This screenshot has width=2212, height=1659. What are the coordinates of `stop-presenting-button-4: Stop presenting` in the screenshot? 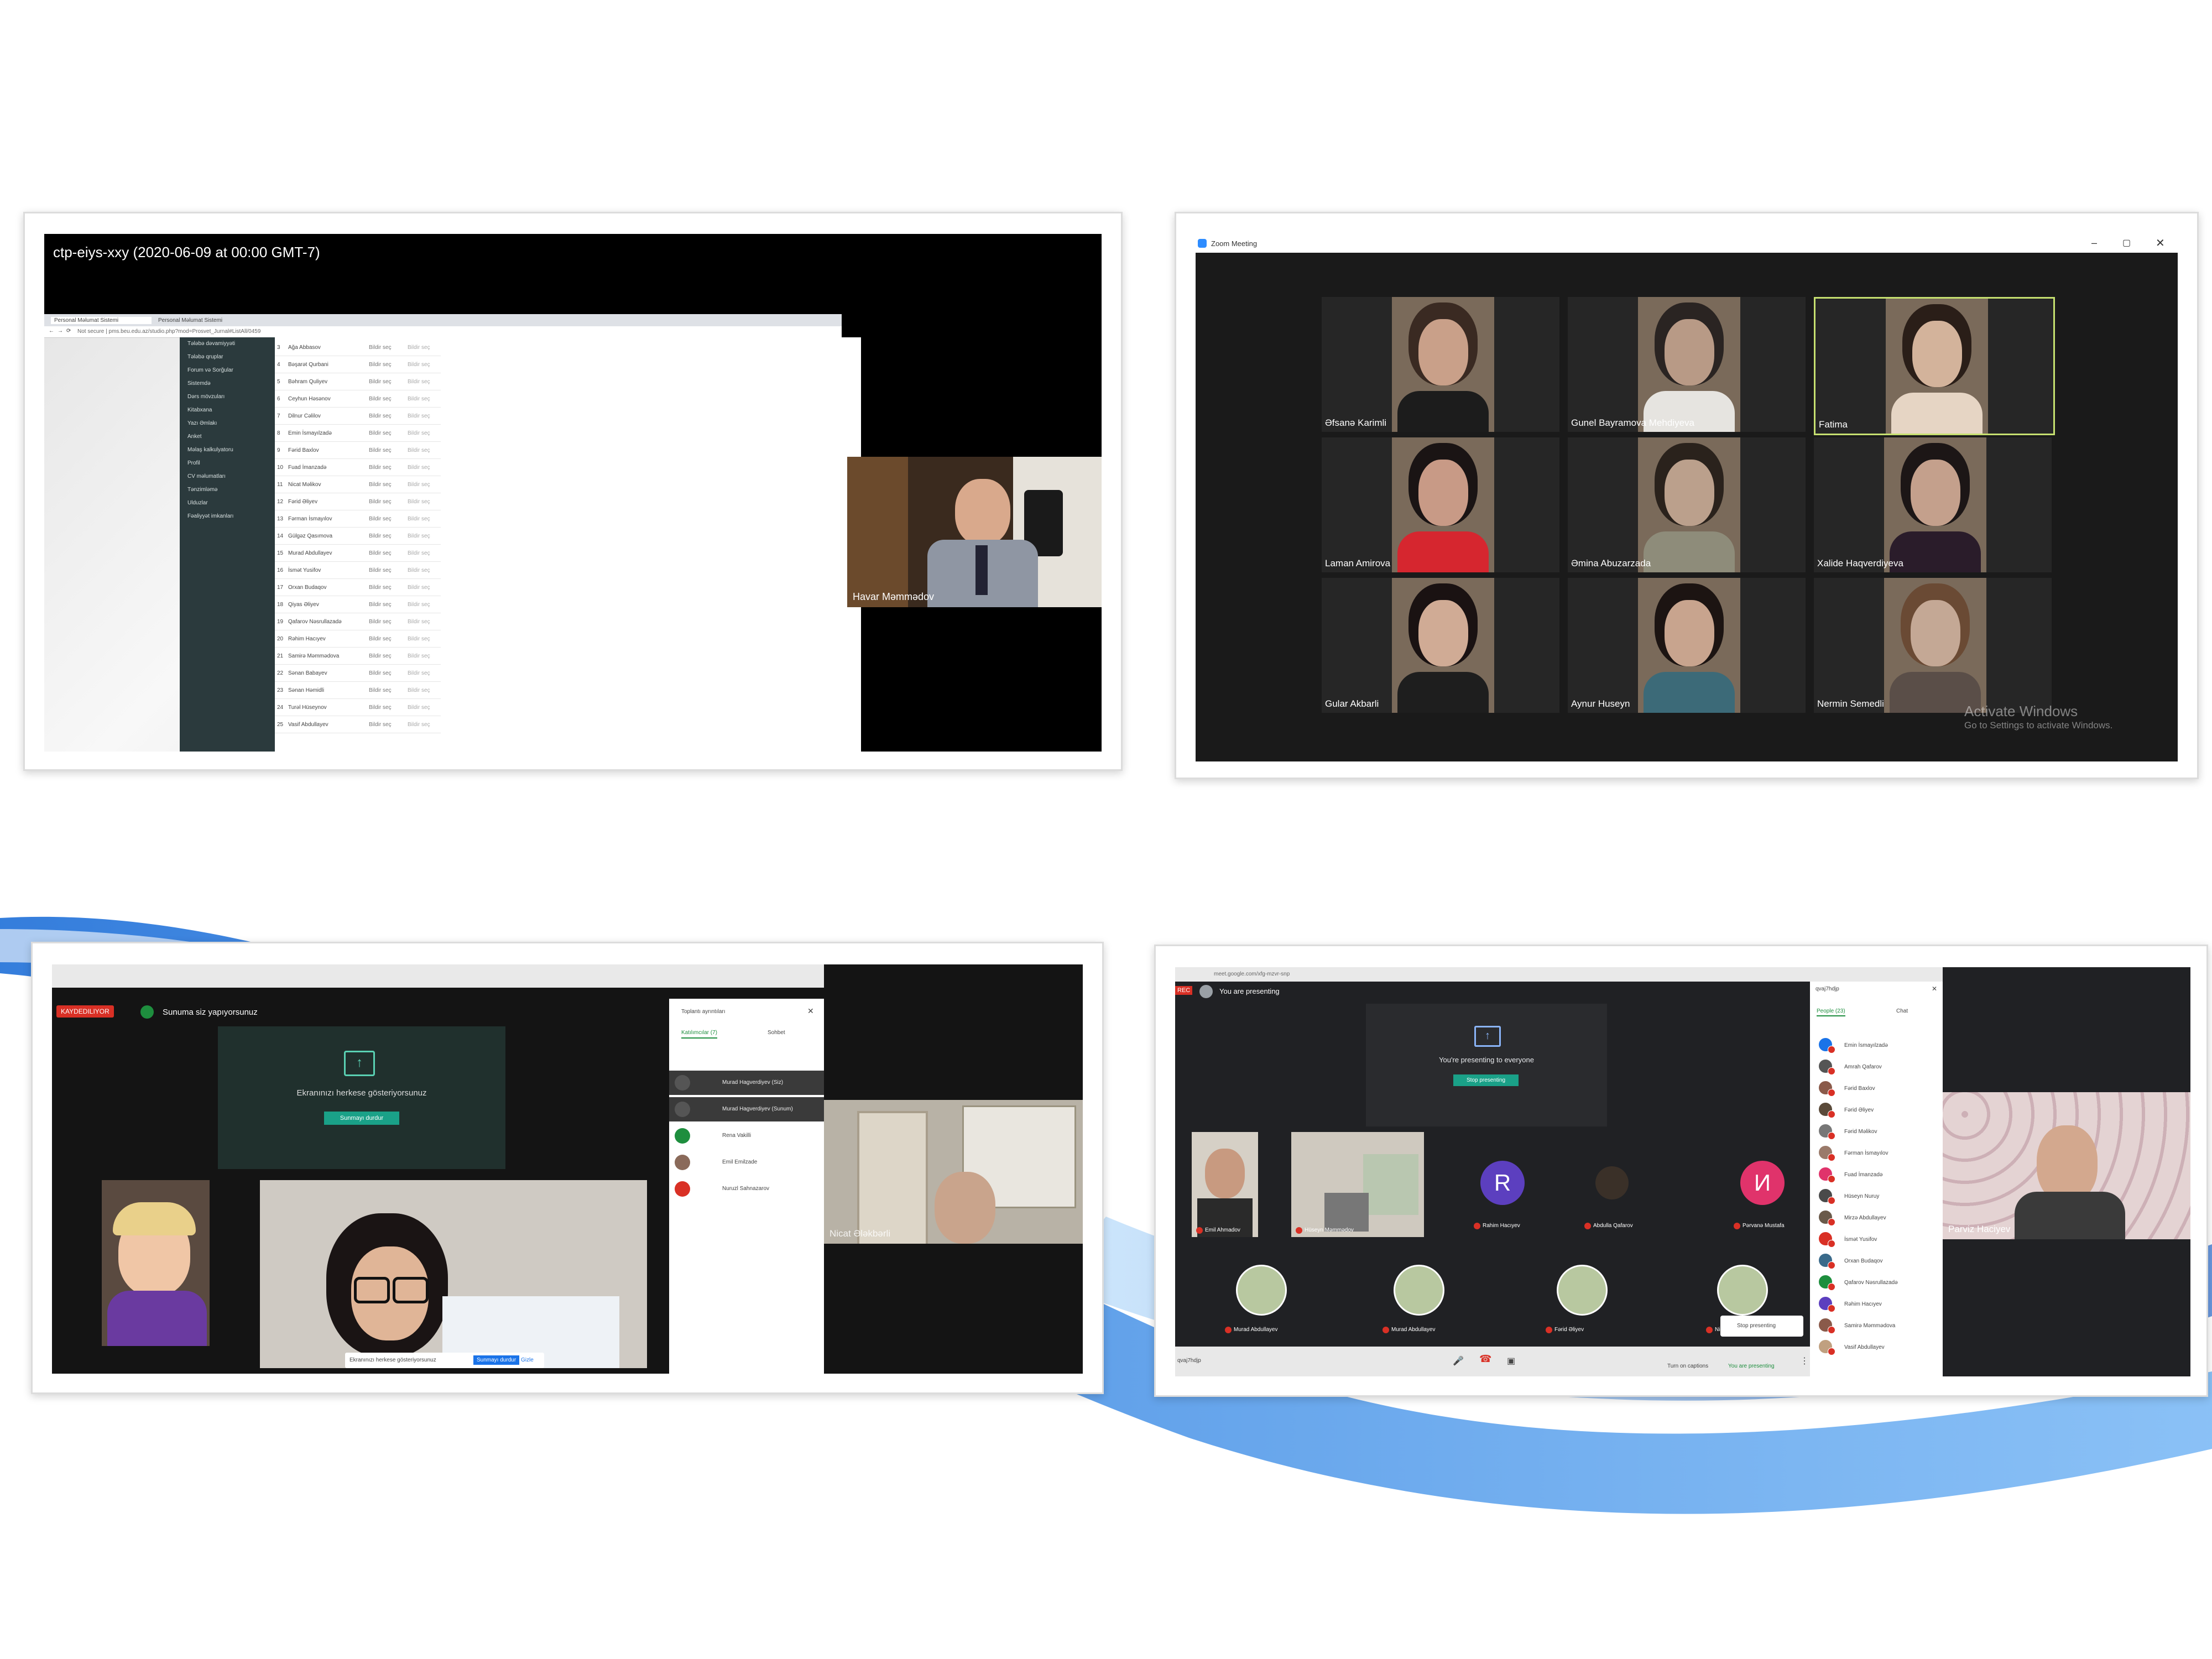 It's located at (1486, 1080).